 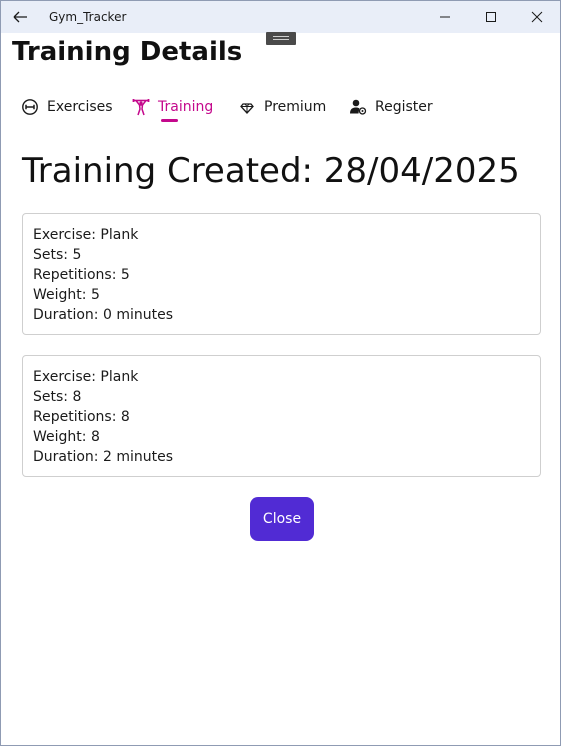 I want to click on diamond-icon, so click(x=247, y=107).